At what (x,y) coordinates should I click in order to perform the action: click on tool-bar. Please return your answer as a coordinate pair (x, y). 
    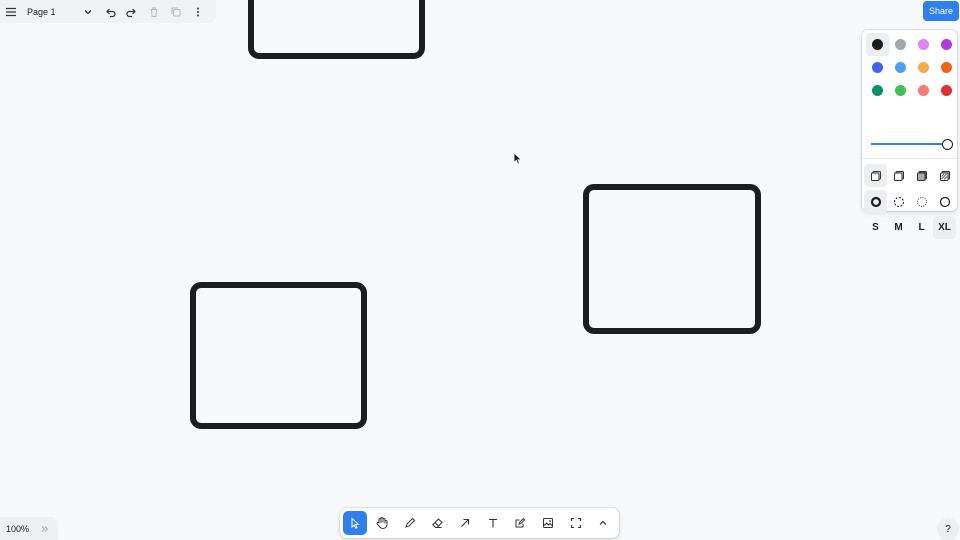
    Looking at the image, I should click on (479, 523).